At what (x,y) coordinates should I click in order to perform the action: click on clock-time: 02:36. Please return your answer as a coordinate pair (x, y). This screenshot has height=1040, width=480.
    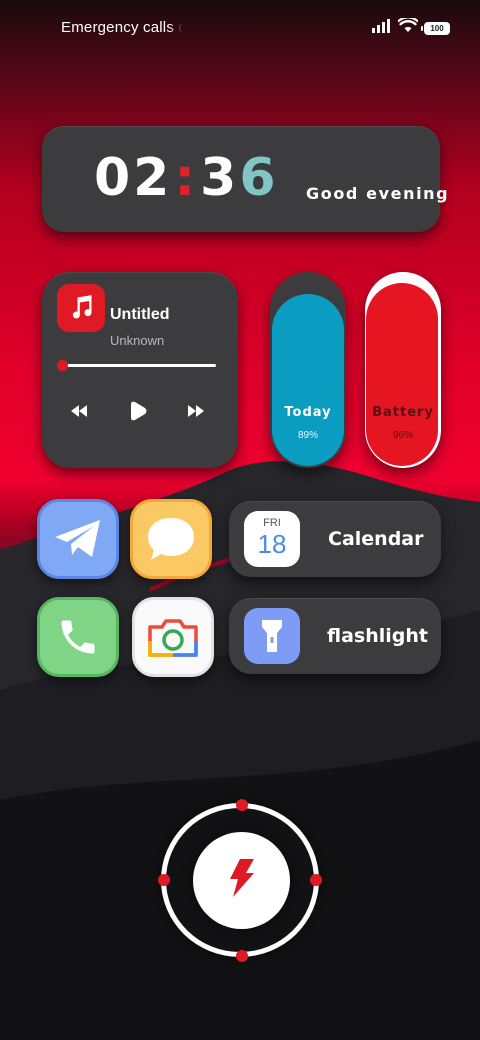
    Looking at the image, I should click on (186, 178).